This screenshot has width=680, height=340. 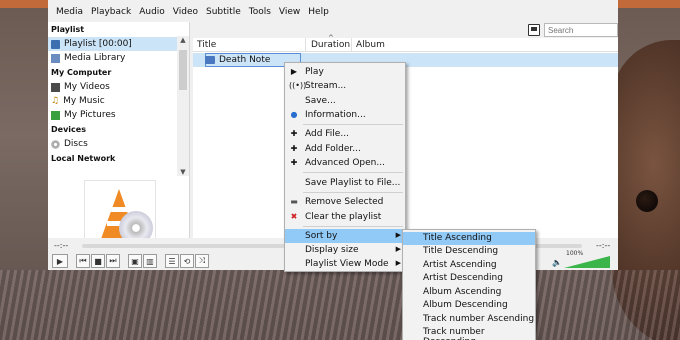 What do you see at coordinates (118, 87) in the screenshot?
I see `sidebar-item-my-videos: My Videos` at bounding box center [118, 87].